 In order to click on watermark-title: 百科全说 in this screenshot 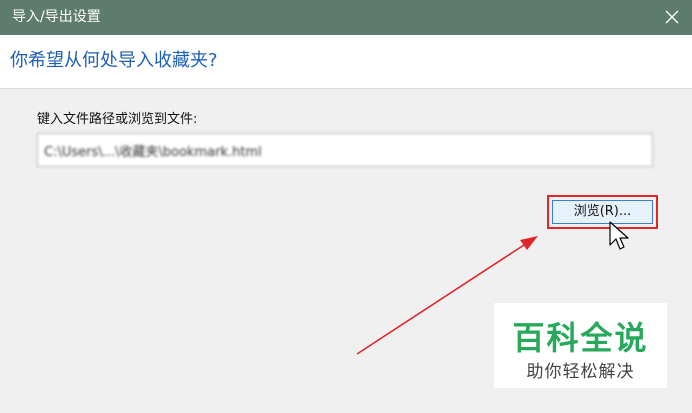, I will do `click(580, 338)`.